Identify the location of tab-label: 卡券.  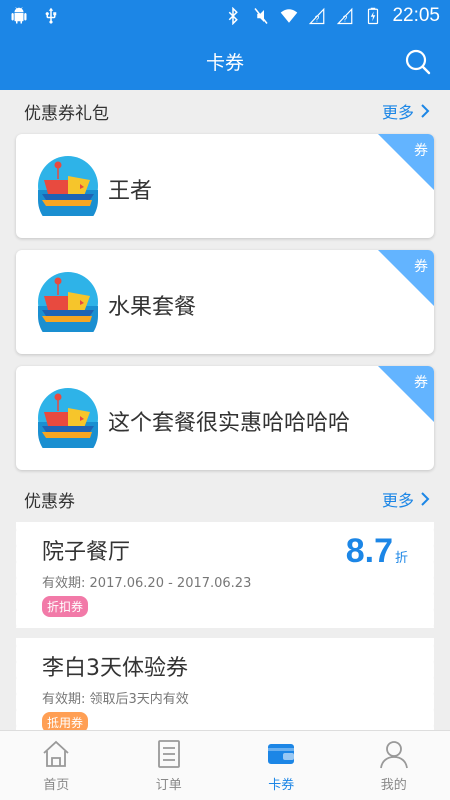
(281, 785).